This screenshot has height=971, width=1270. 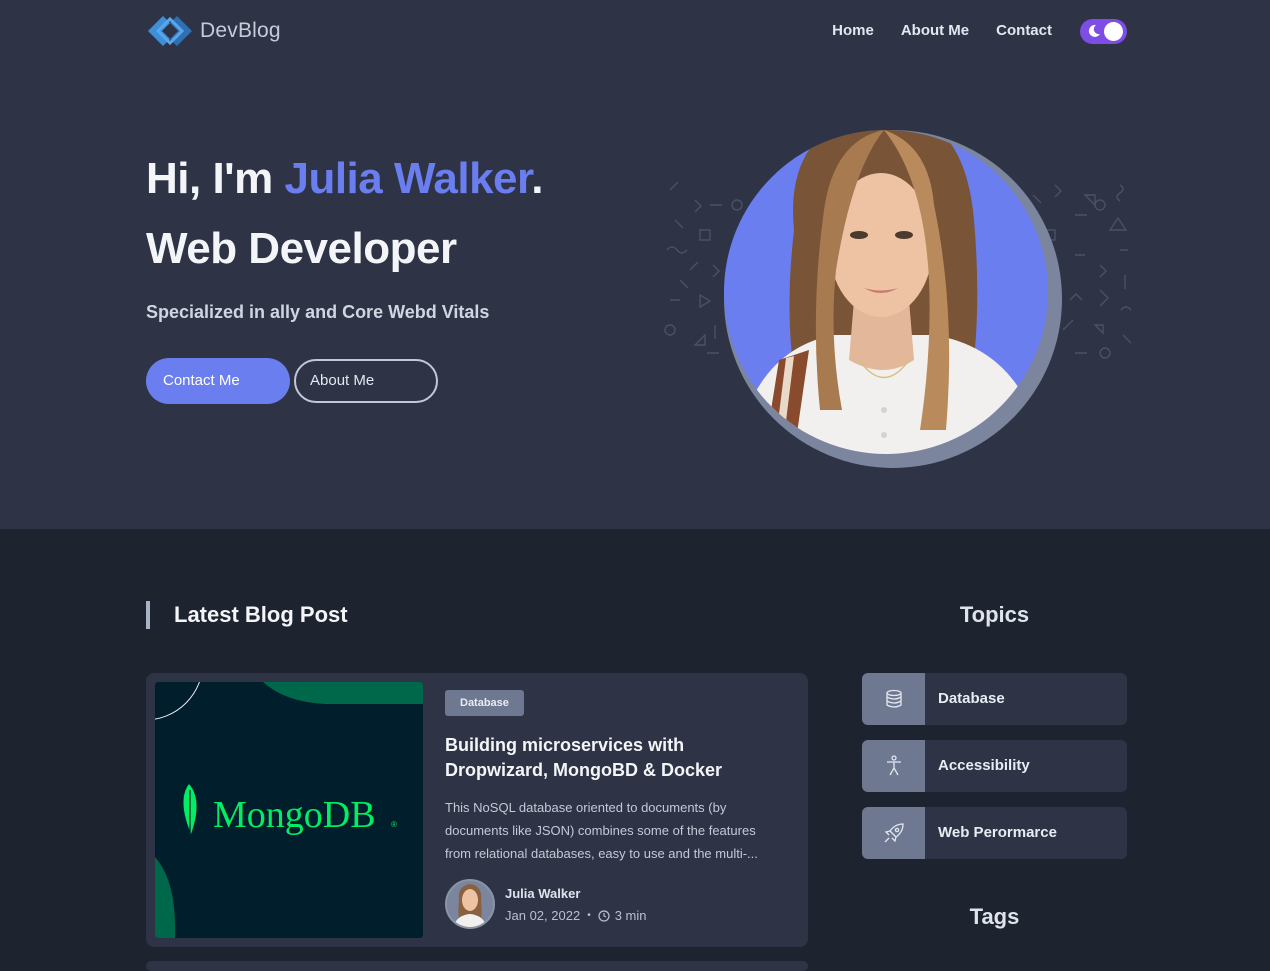 I want to click on section-title: Latest Blog Post, so click(x=261, y=614).